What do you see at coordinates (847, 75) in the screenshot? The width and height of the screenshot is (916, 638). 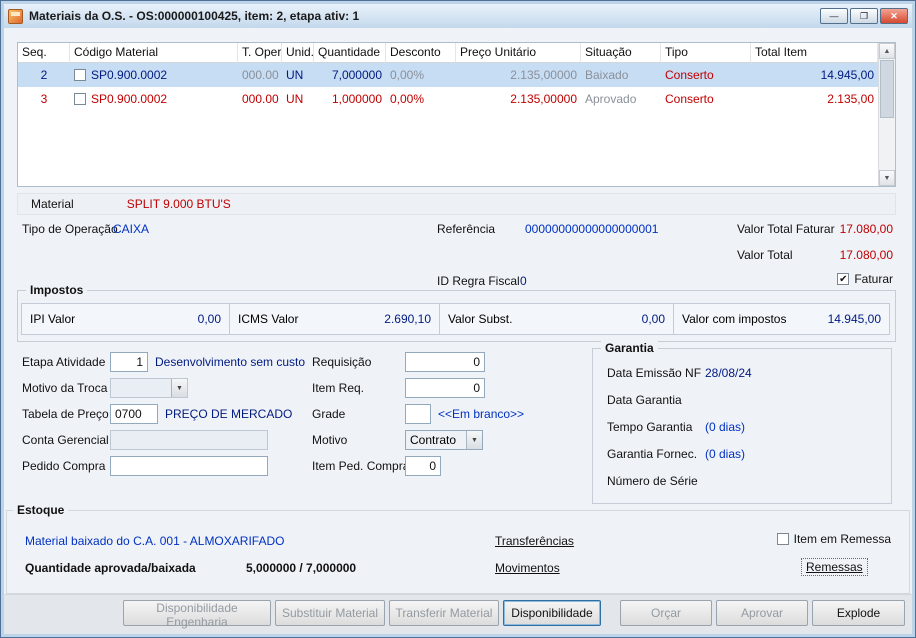 I see `cell-total-item: 14.945,00` at bounding box center [847, 75].